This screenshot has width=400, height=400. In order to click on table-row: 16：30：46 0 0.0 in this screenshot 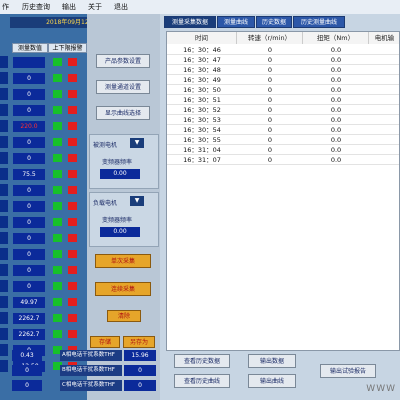, I will do `click(283, 50)`.